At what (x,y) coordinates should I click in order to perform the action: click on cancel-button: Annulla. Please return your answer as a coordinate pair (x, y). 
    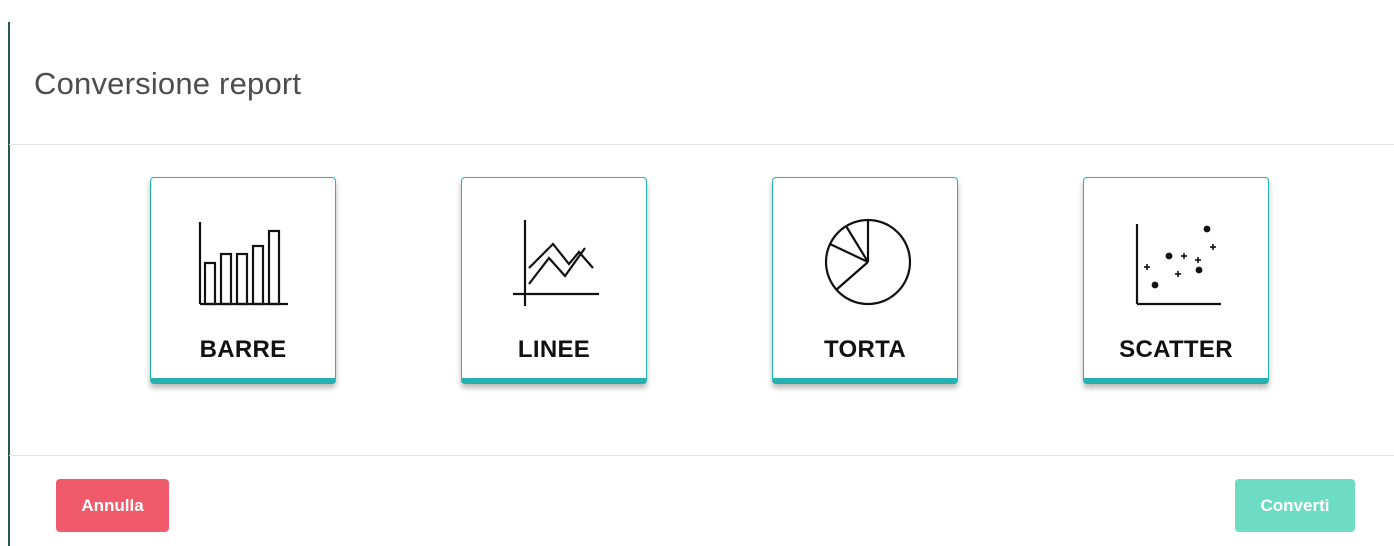
    Looking at the image, I should click on (112, 505).